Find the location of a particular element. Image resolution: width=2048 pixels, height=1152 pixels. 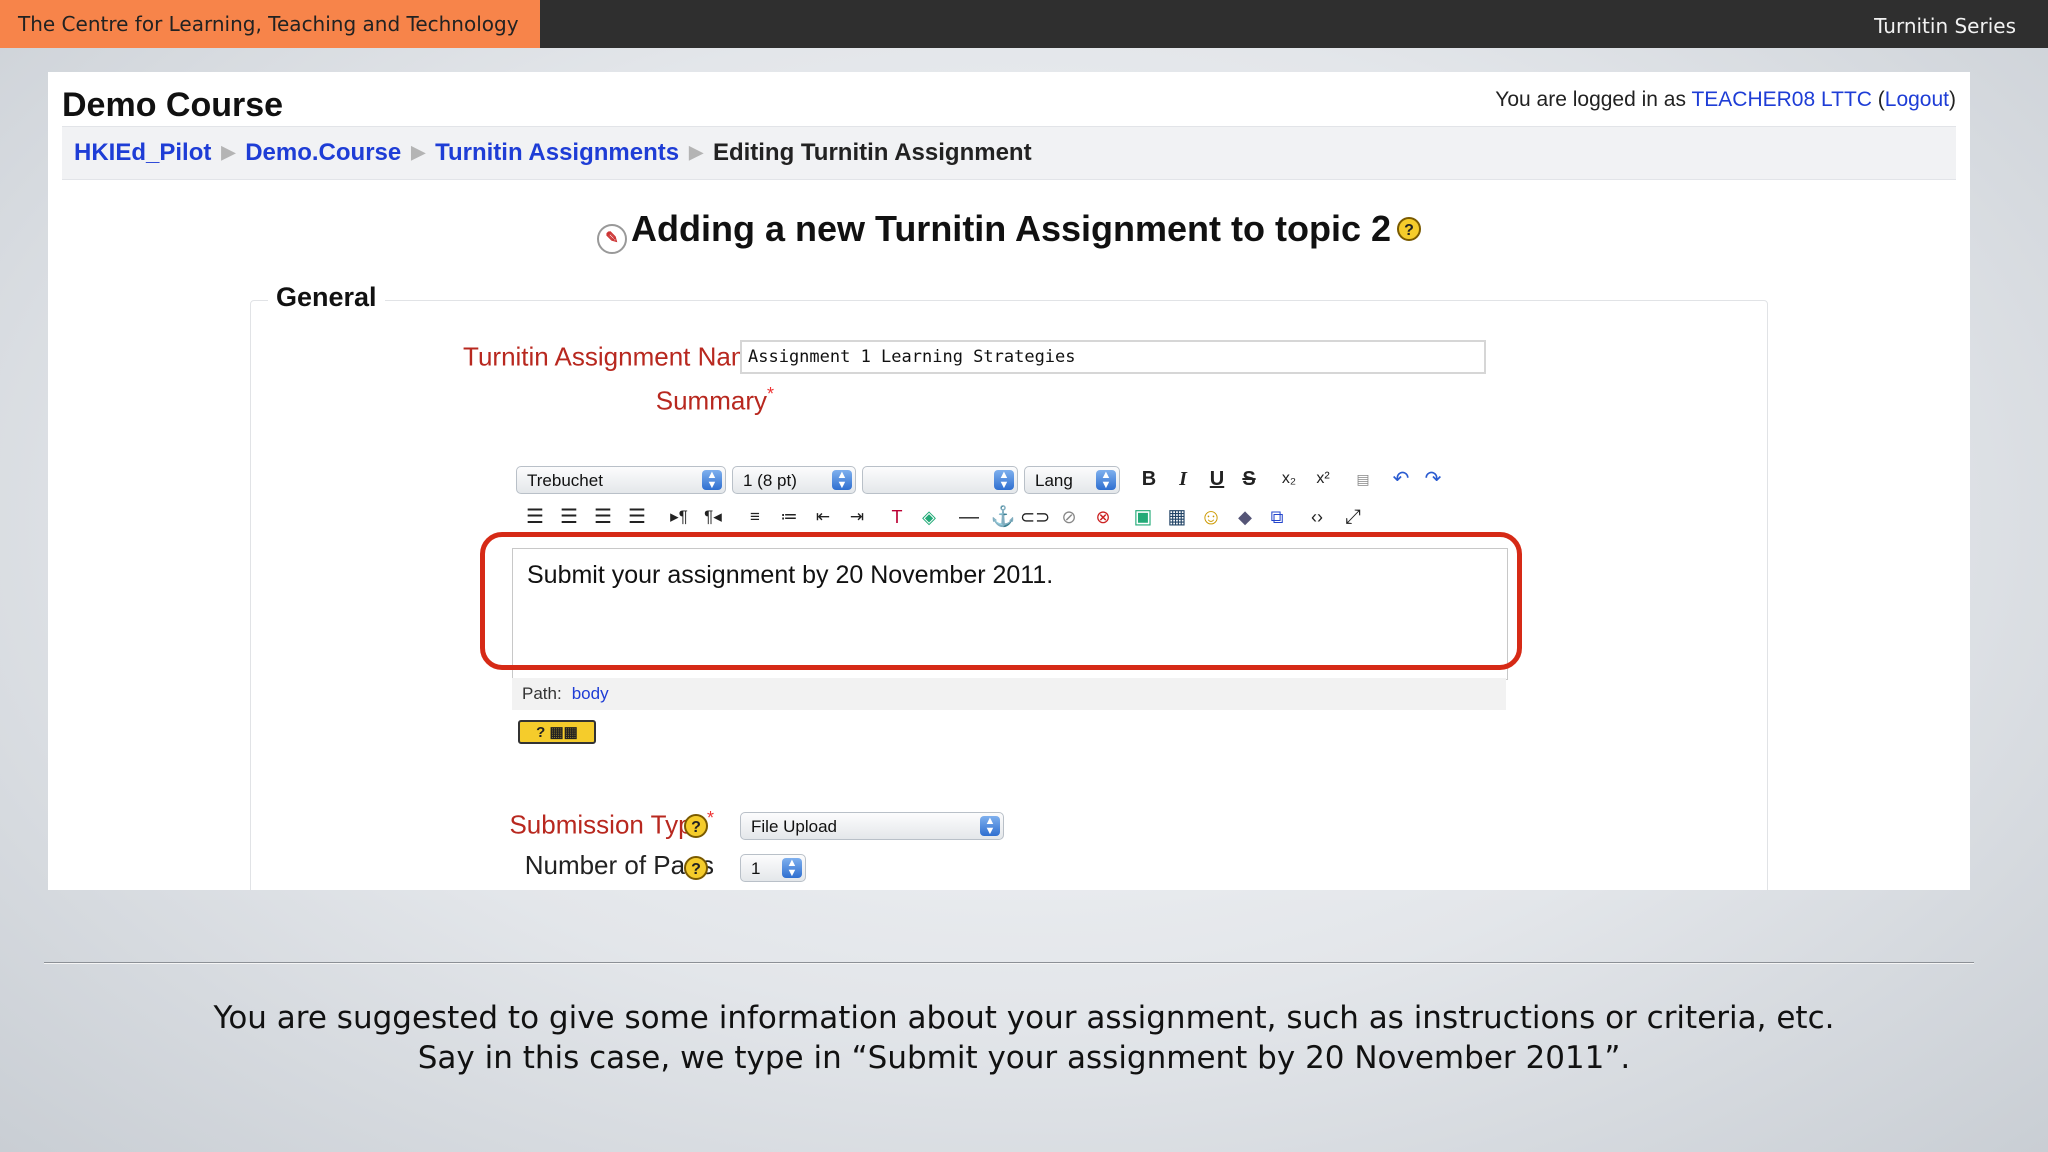

indent-icon: ⇥ is located at coordinates (857, 517).